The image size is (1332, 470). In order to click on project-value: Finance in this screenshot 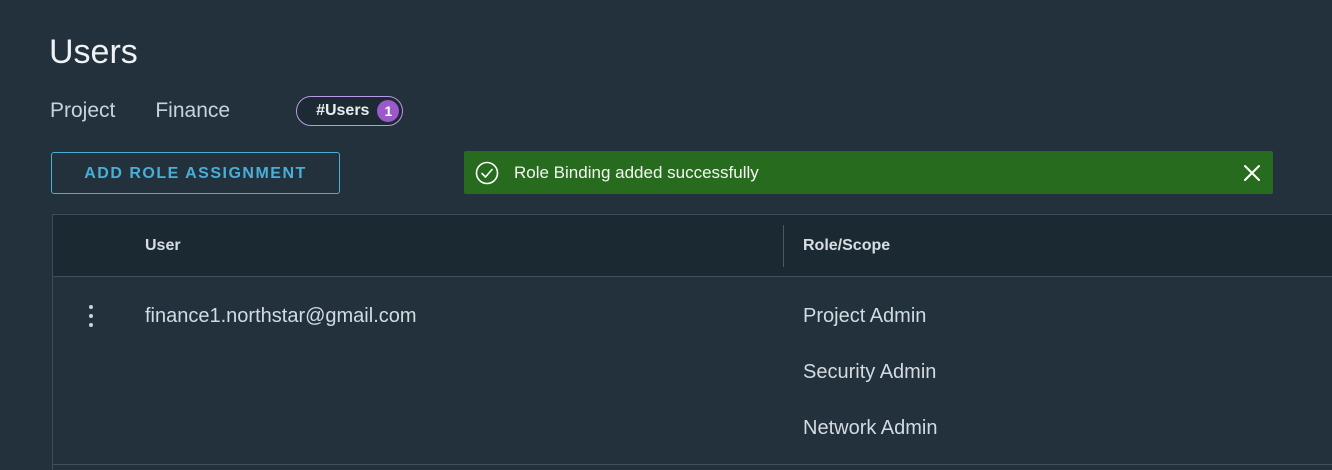, I will do `click(193, 110)`.